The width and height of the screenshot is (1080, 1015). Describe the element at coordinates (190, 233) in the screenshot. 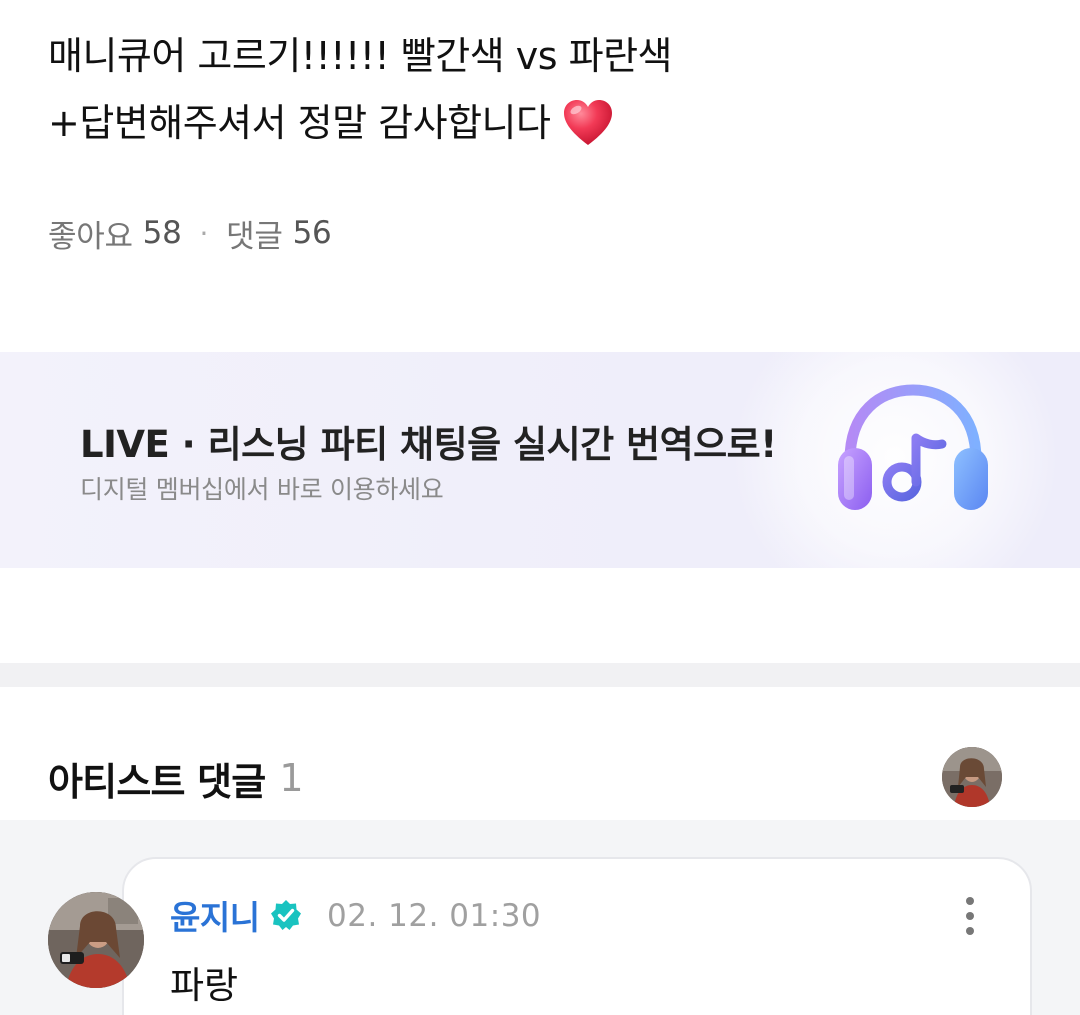

I see `post-stats: 좋아요 58 · 댓글 56` at that location.